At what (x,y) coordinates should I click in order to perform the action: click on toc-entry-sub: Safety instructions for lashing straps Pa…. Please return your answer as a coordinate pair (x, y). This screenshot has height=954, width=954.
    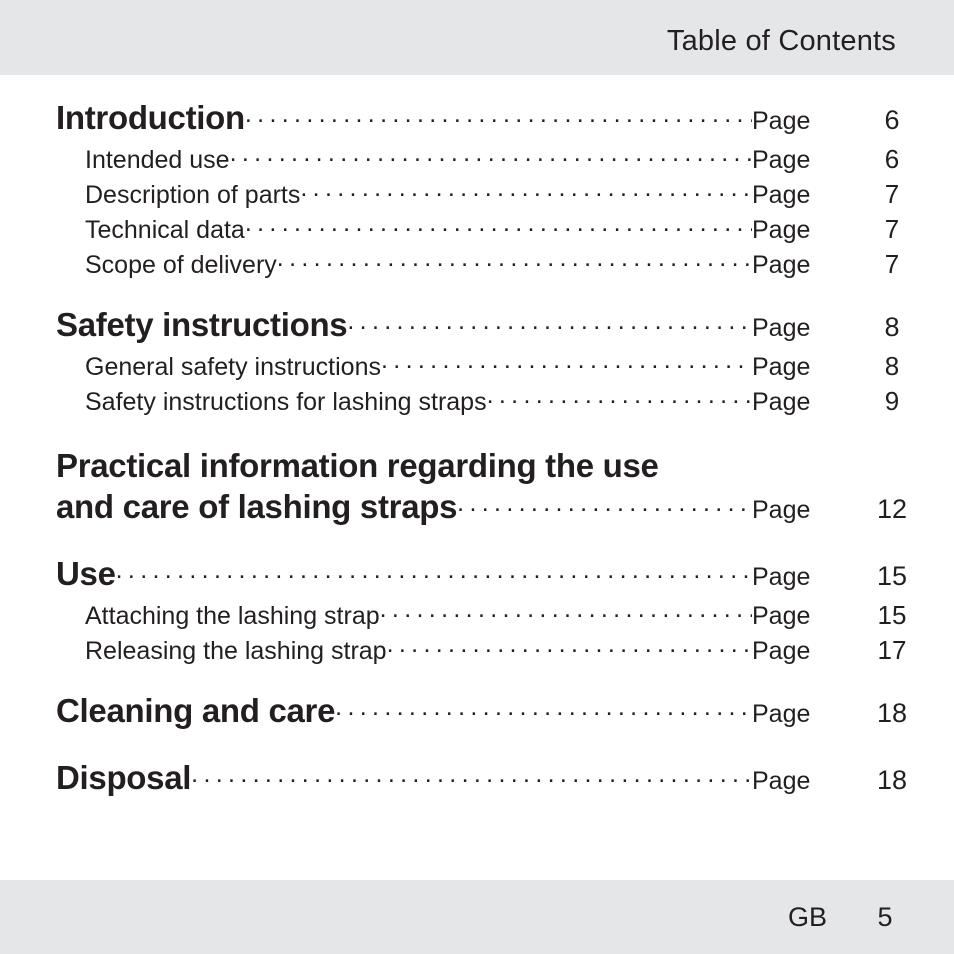
    Looking at the image, I should click on (477, 401).